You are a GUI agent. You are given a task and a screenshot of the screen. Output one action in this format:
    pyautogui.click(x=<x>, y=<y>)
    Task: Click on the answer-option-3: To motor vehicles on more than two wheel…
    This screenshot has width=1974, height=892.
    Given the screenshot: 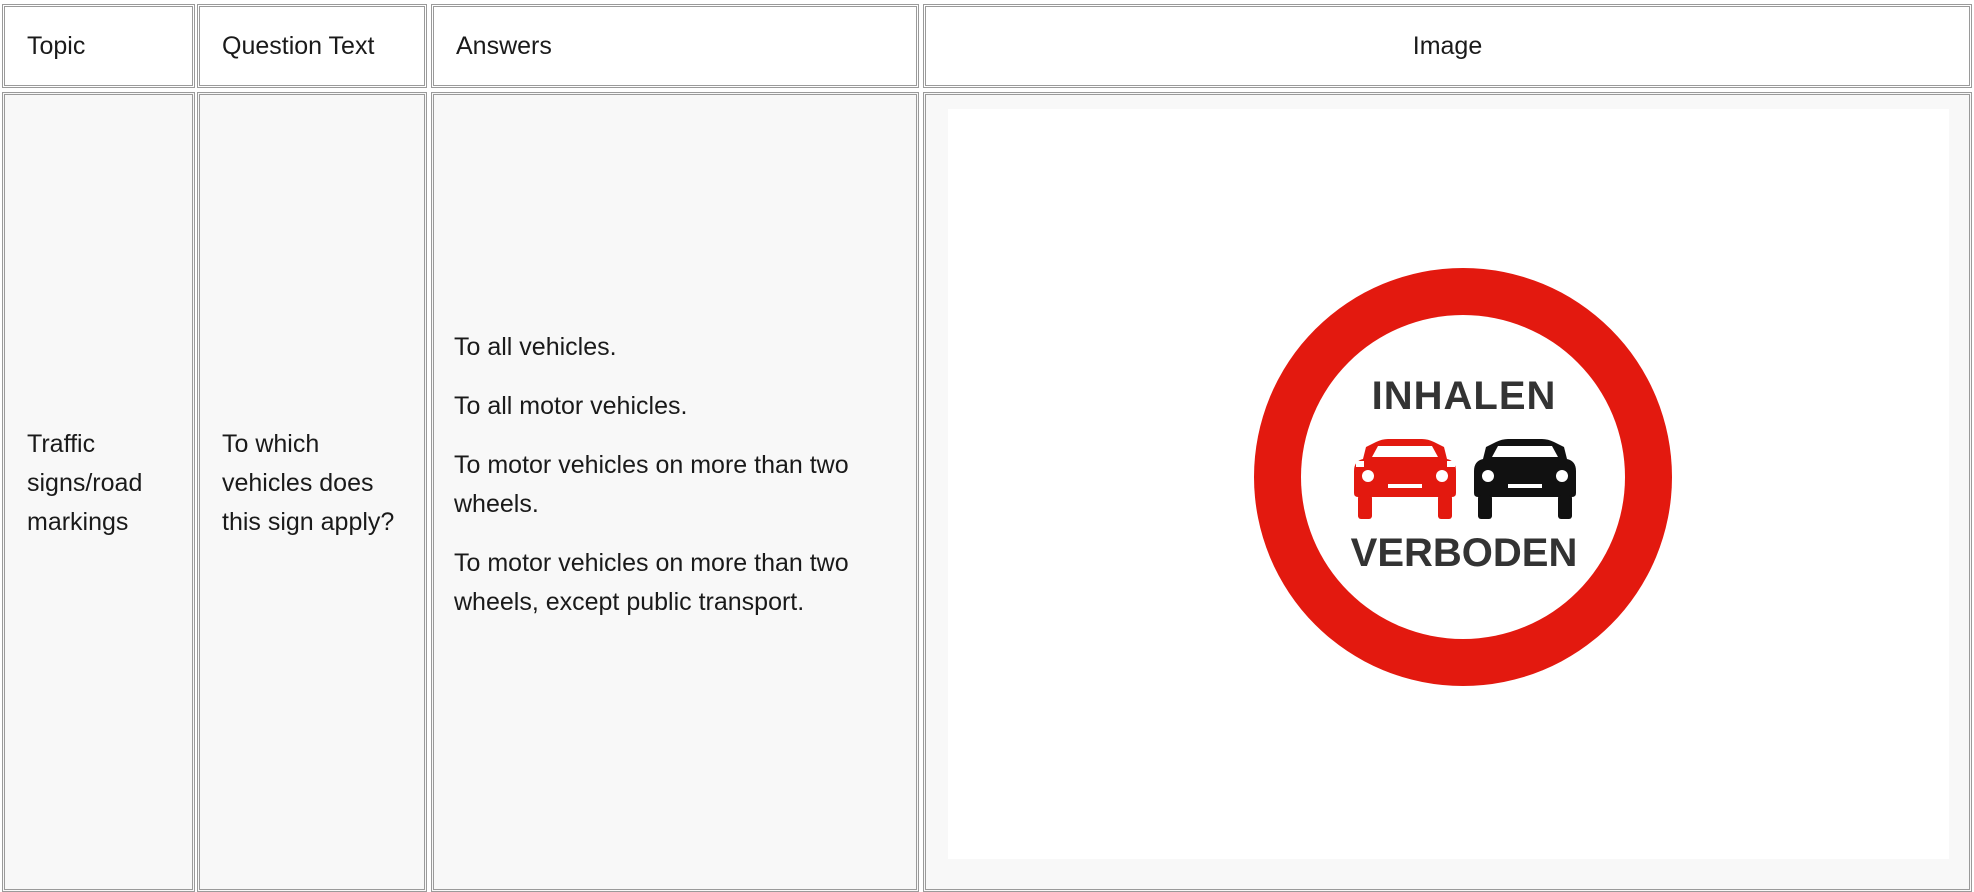 What is the action you would take?
    pyautogui.click(x=651, y=484)
    